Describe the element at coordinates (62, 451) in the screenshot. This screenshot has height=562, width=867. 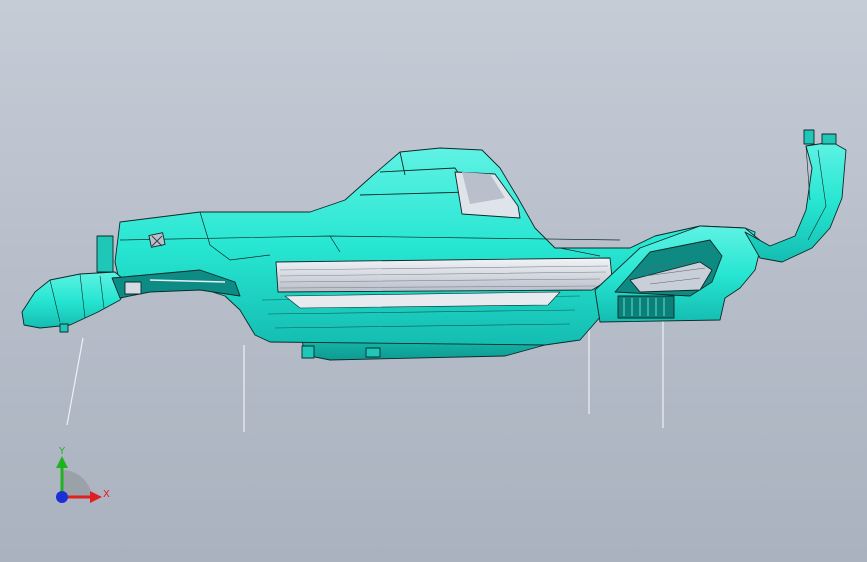
I see `y-axis-label: Y` at that location.